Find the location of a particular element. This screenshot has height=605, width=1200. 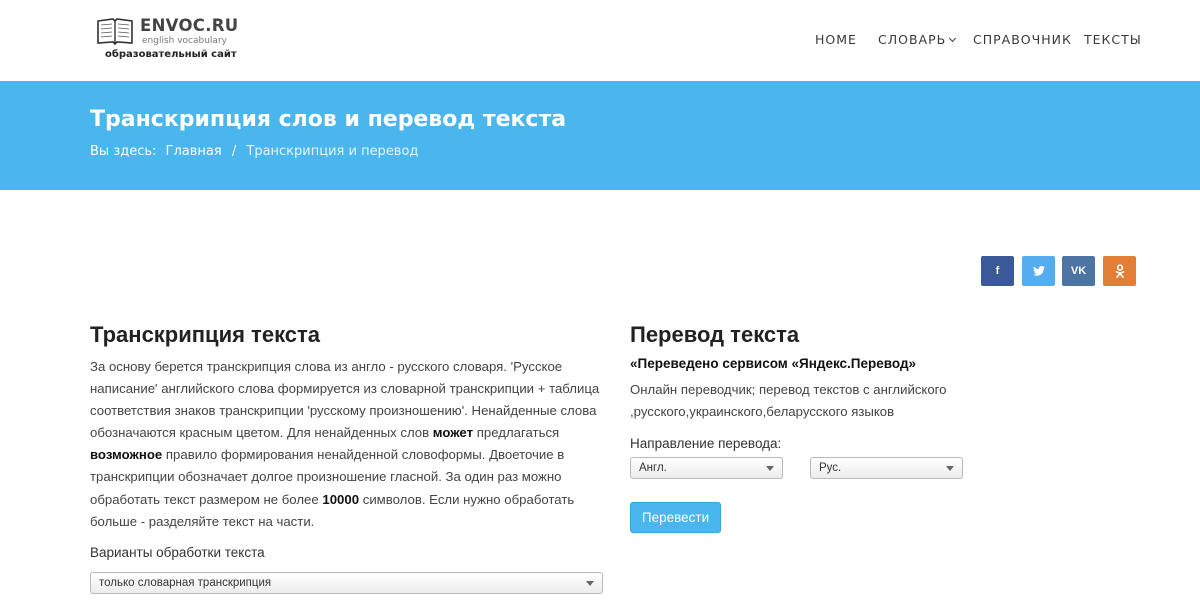

nav-reference: СПРАВОЧНИК is located at coordinates (1022, 39).